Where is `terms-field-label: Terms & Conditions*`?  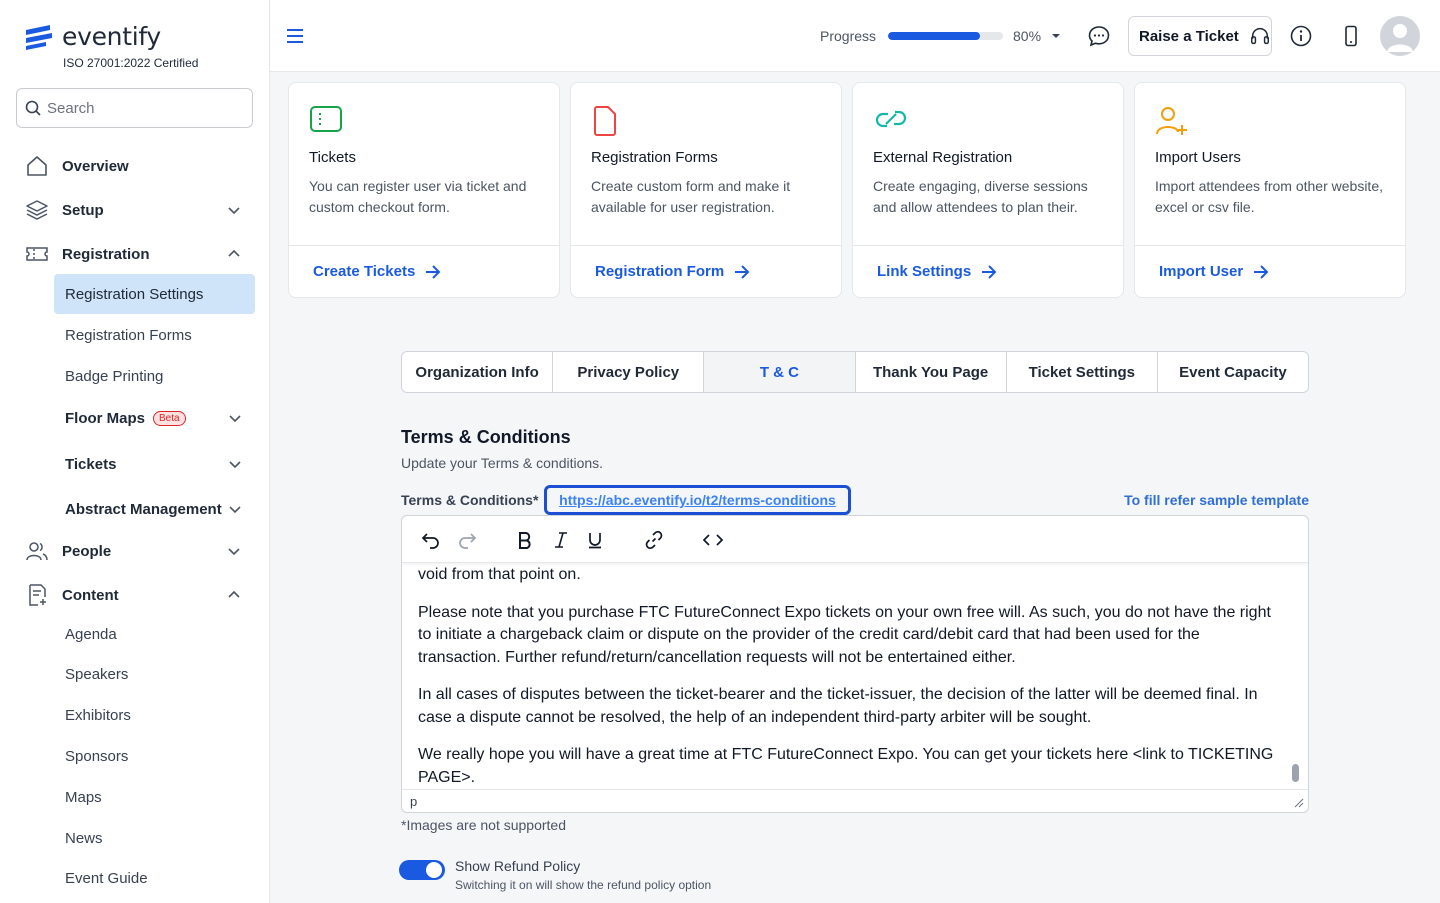 terms-field-label: Terms & Conditions* is located at coordinates (470, 500).